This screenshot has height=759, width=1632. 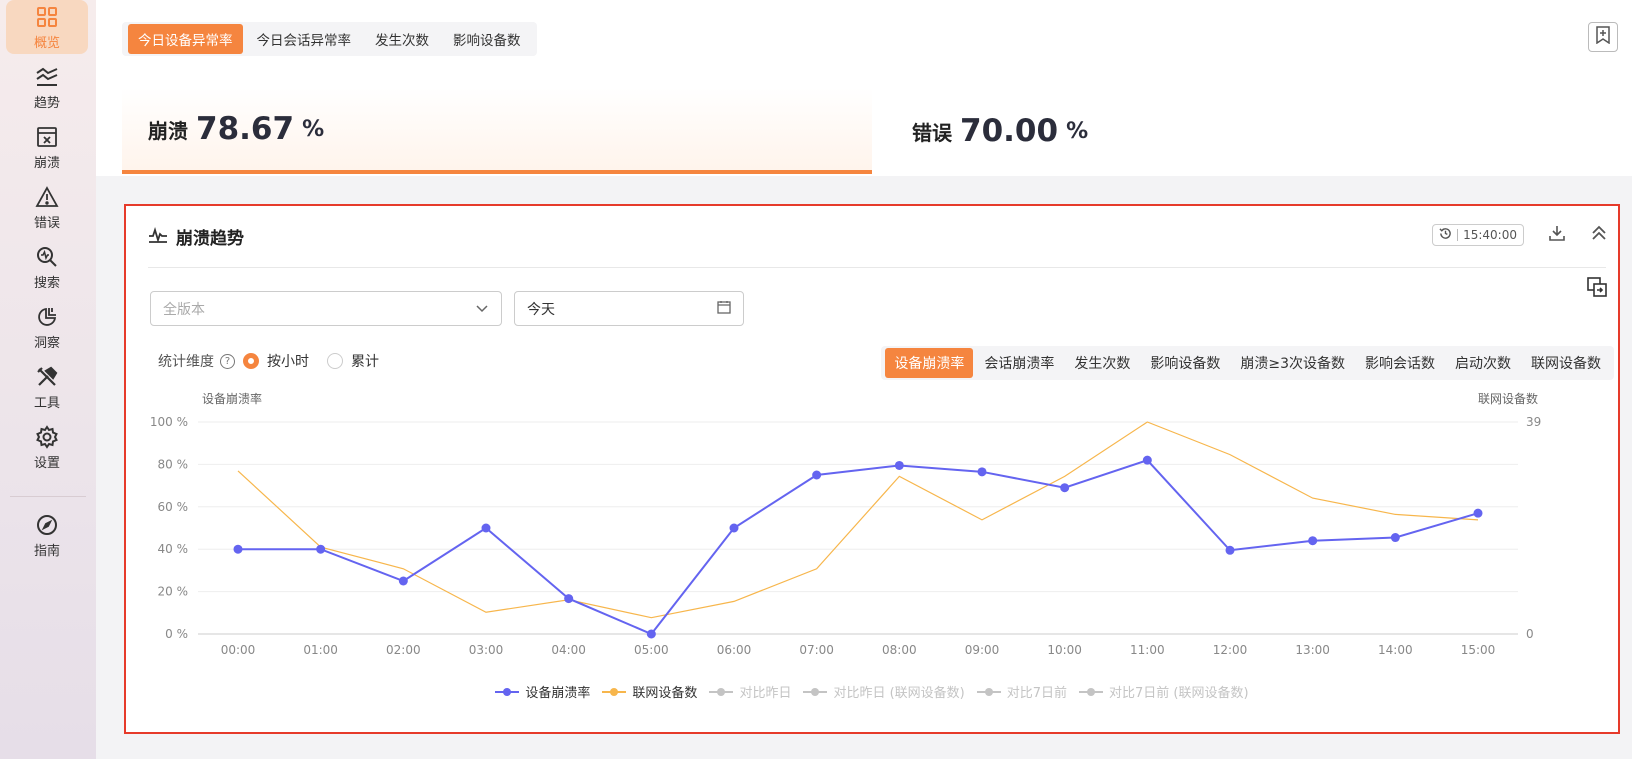 I want to click on y2-tick-label: 0, so click(x=1530, y=634).